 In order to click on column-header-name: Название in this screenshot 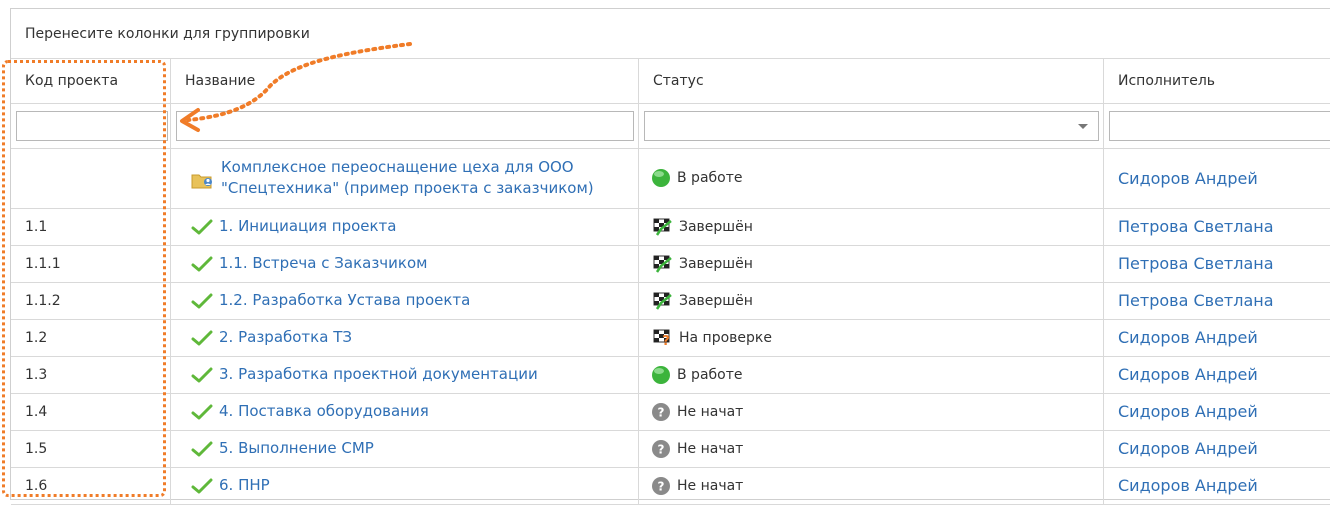, I will do `click(405, 81)`.